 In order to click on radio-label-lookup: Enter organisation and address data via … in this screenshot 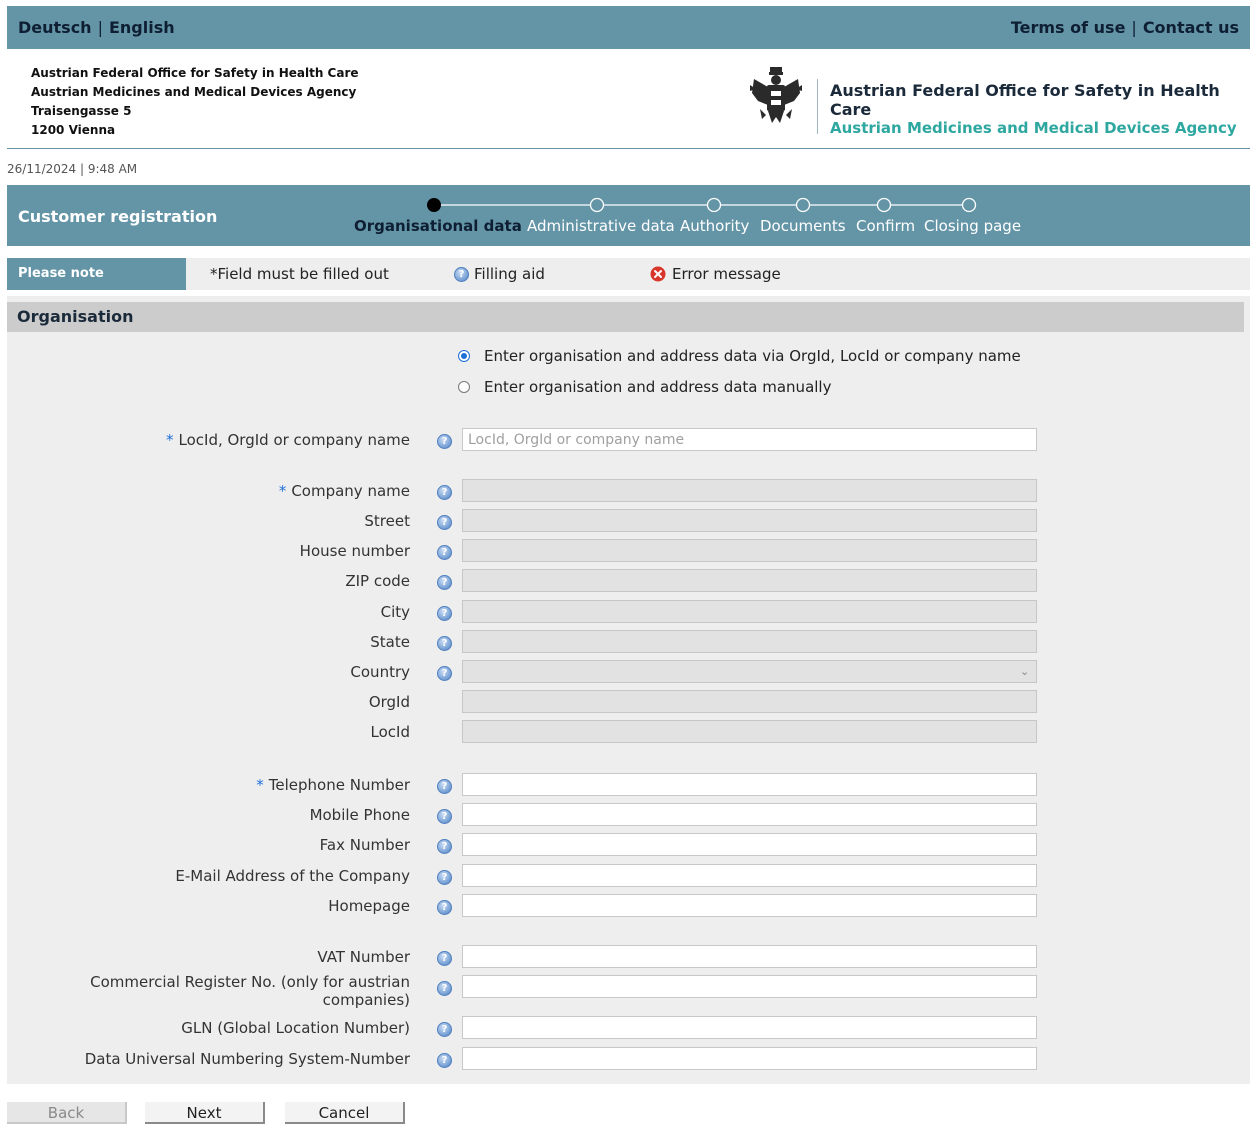, I will do `click(752, 356)`.